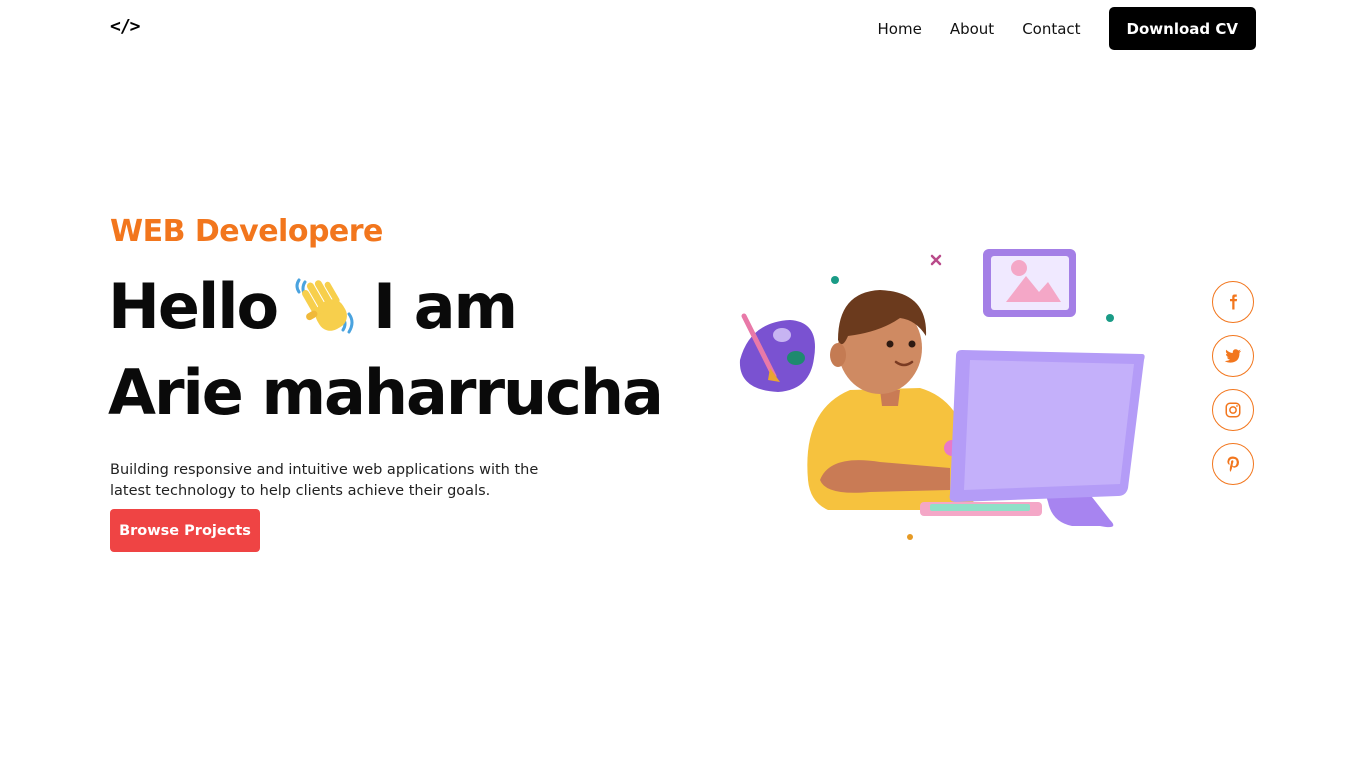  I want to click on hero-name: Arie maharrucha, so click(386, 392).